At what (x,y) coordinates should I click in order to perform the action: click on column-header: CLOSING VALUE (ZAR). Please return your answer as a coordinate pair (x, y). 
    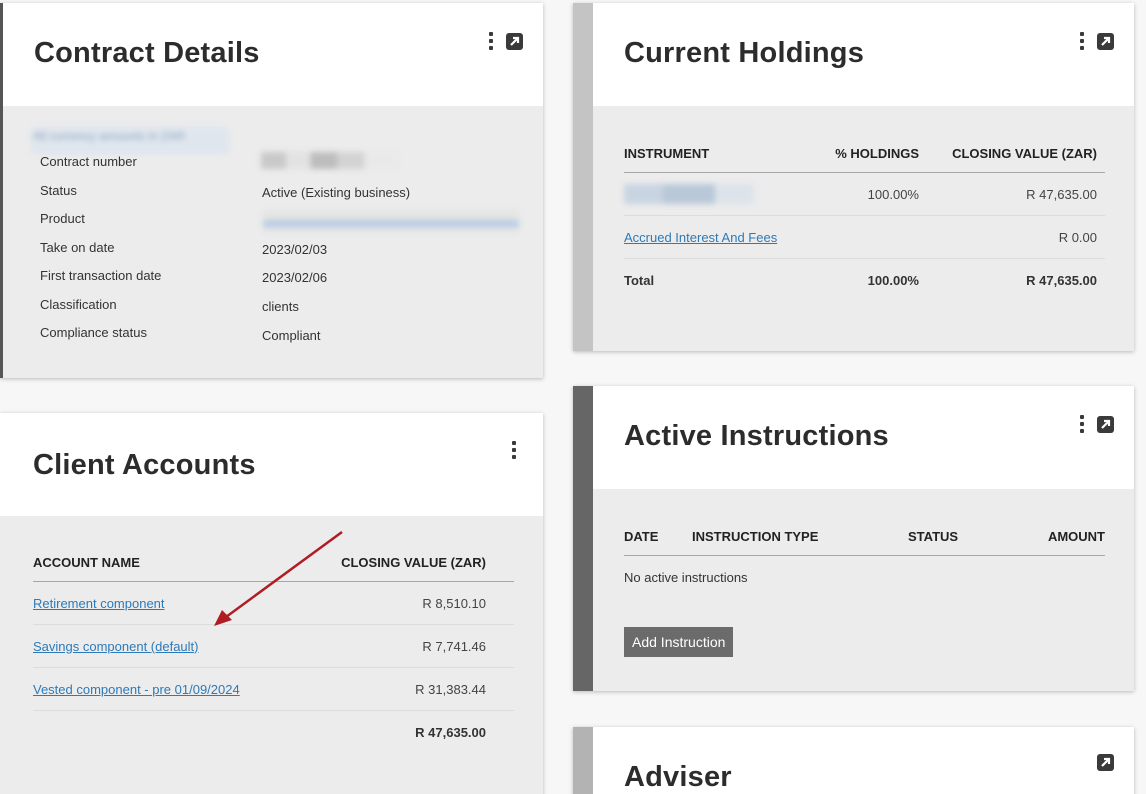
    Looking at the image, I should click on (1012, 159).